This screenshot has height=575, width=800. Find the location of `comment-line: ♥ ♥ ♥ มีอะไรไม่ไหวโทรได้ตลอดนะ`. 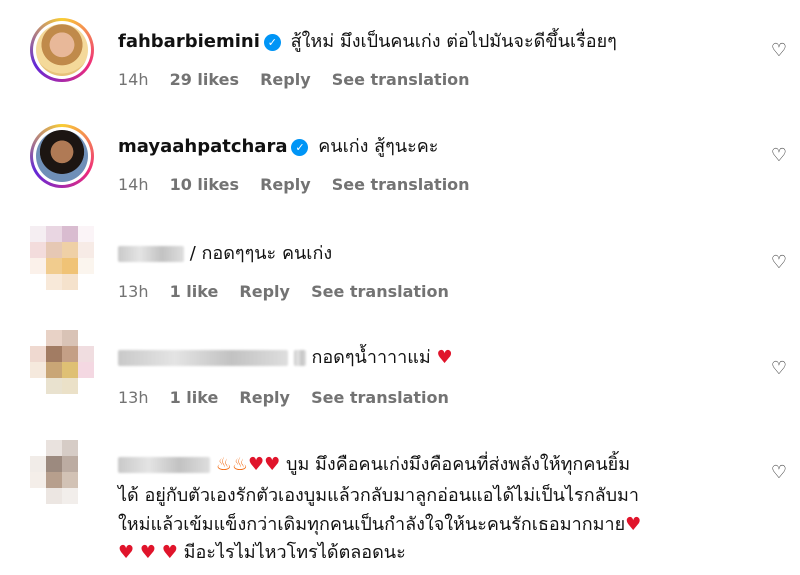

comment-line: ♥ ♥ ♥ มีอะไรไม่ไหวโทรได้ตลอดนะ is located at coordinates (262, 553).